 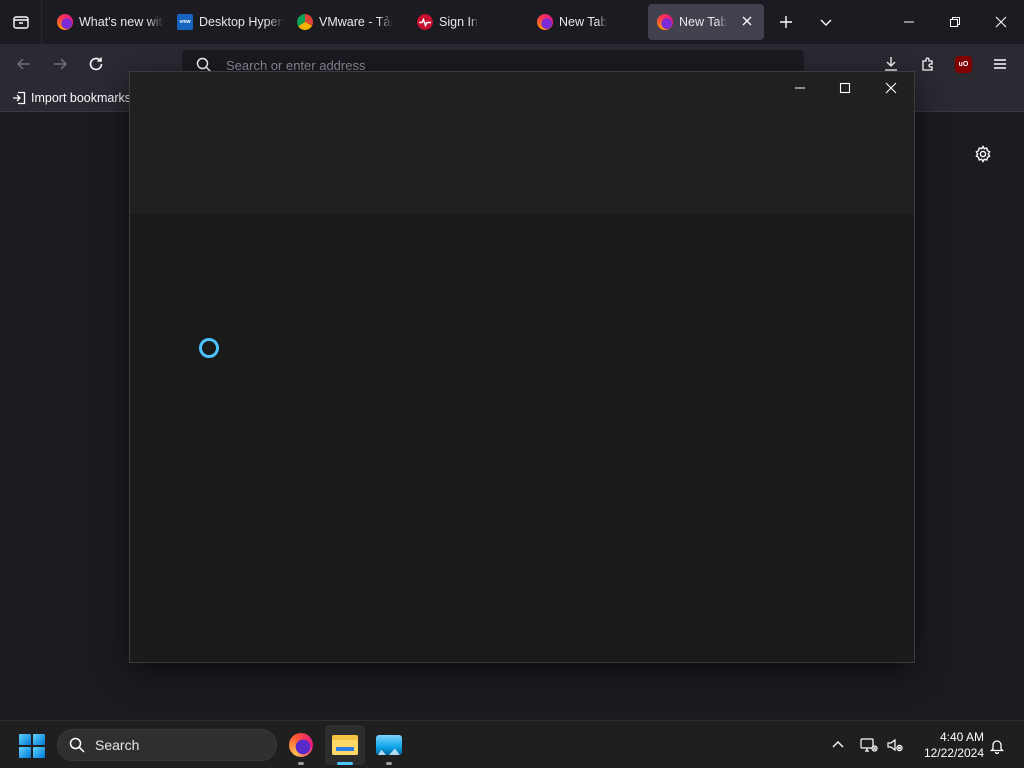 I want to click on pulse-icon, so click(x=425, y=22).